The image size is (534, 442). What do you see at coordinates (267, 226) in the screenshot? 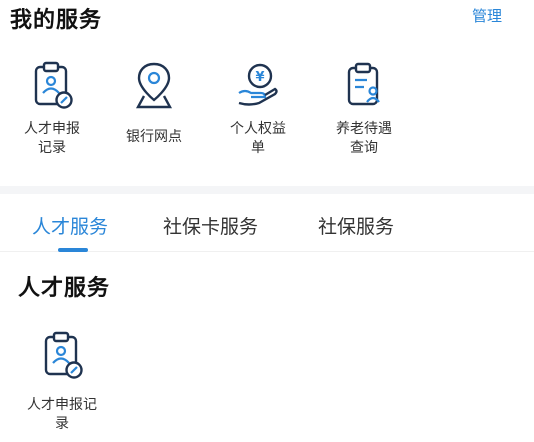
I see `service-tabs: 人才服务 社保卡服务 社保服务` at bounding box center [267, 226].